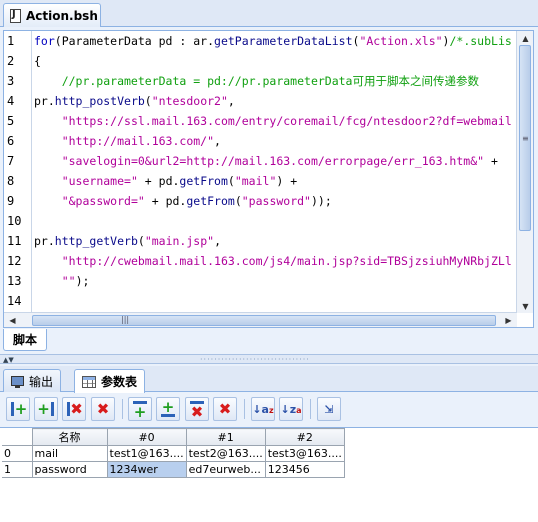 The height and width of the screenshot is (522, 538). I want to click on parameter-toolbar: + + ✖ ✖ + + ✖ ✖ ↓az ↓za ⇲, so click(269, 409).